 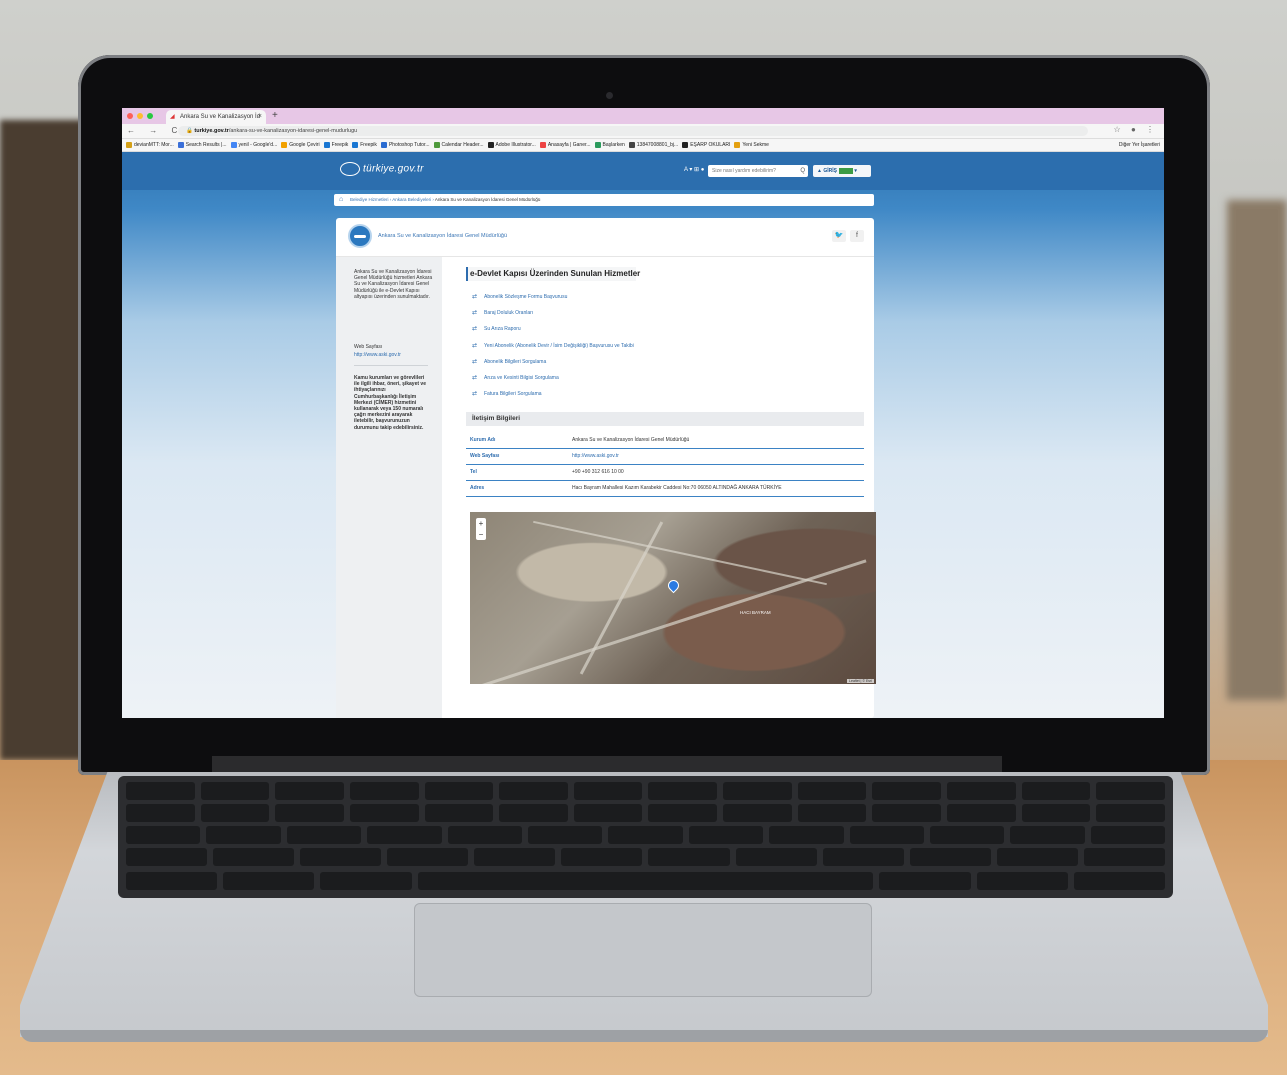 I want to click on map-place-label: HACI BAYRAM, so click(x=755, y=612).